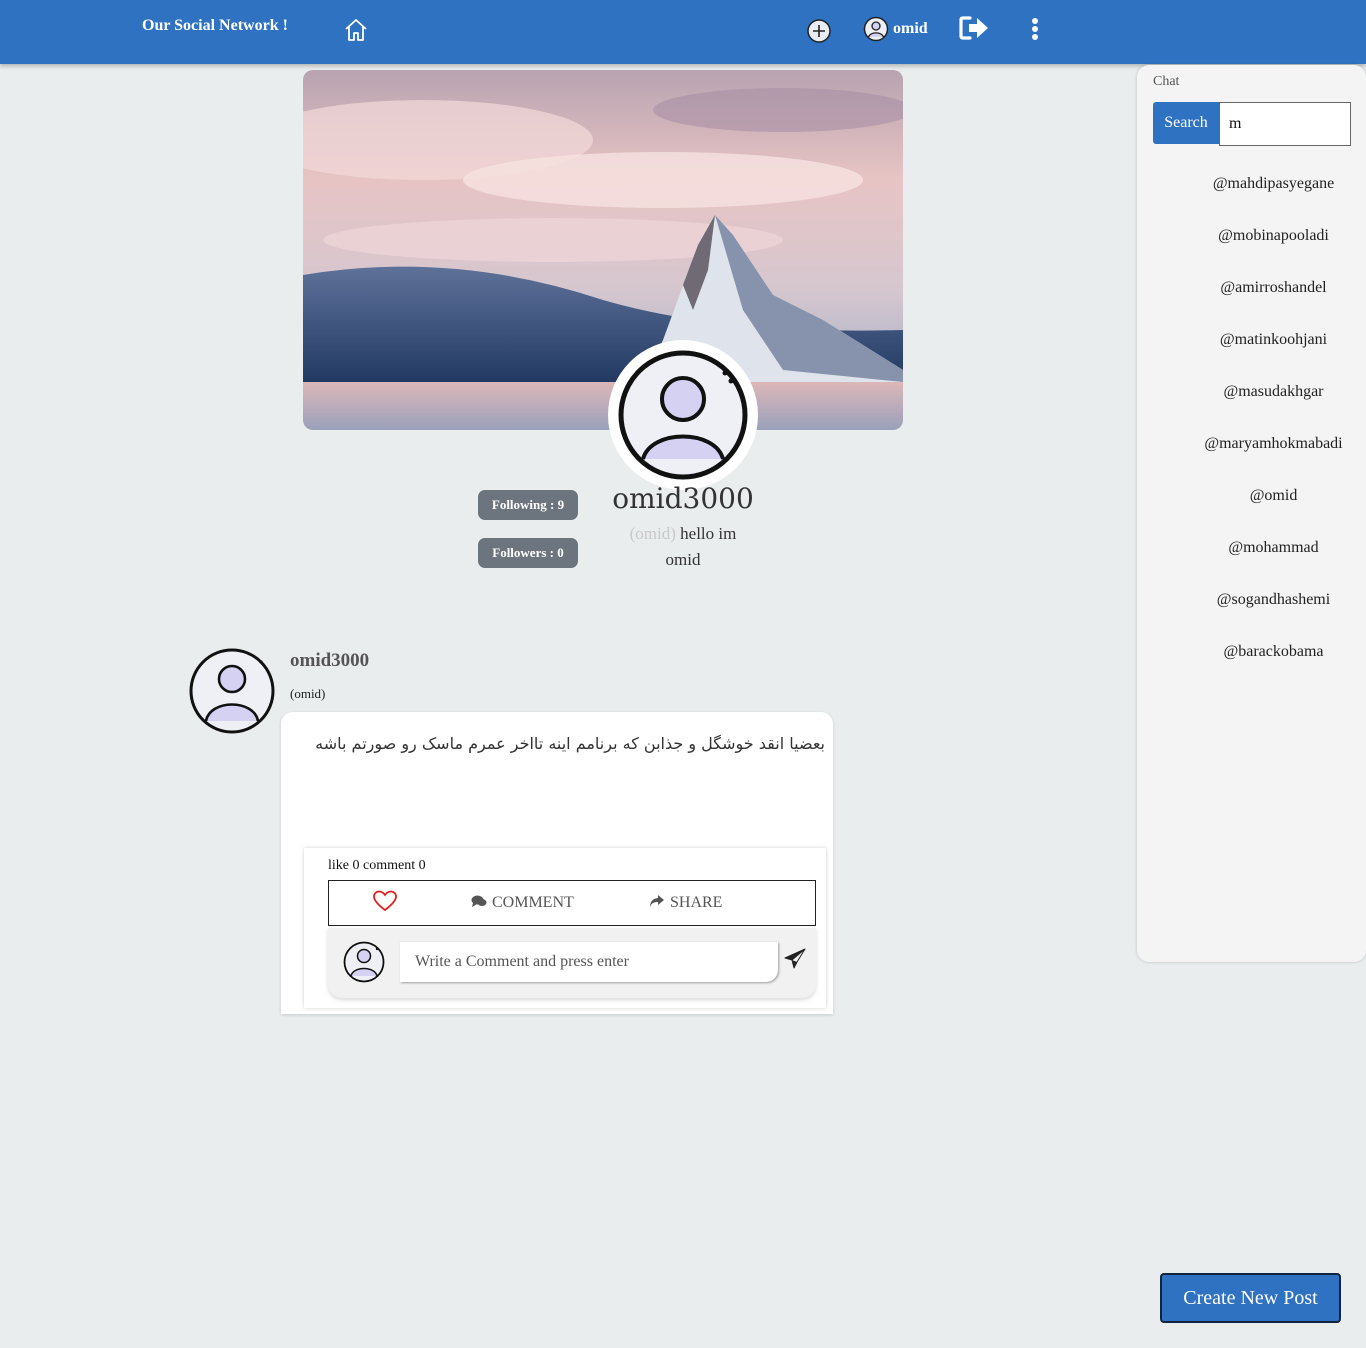 The height and width of the screenshot is (1348, 1366). Describe the element at coordinates (1251, 451) in the screenshot. I see `chat-user-item: @maryamhokmabadi` at that location.